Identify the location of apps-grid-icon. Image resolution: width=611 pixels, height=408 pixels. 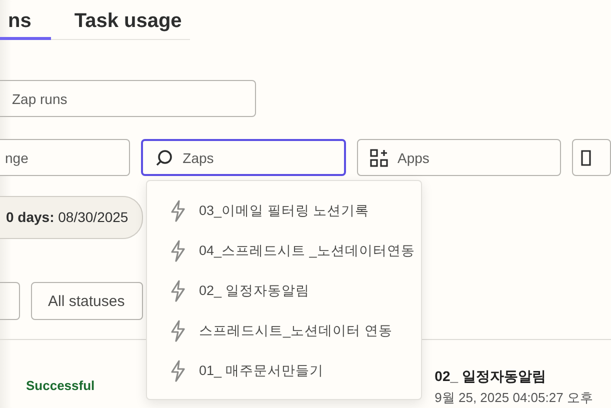
(379, 157).